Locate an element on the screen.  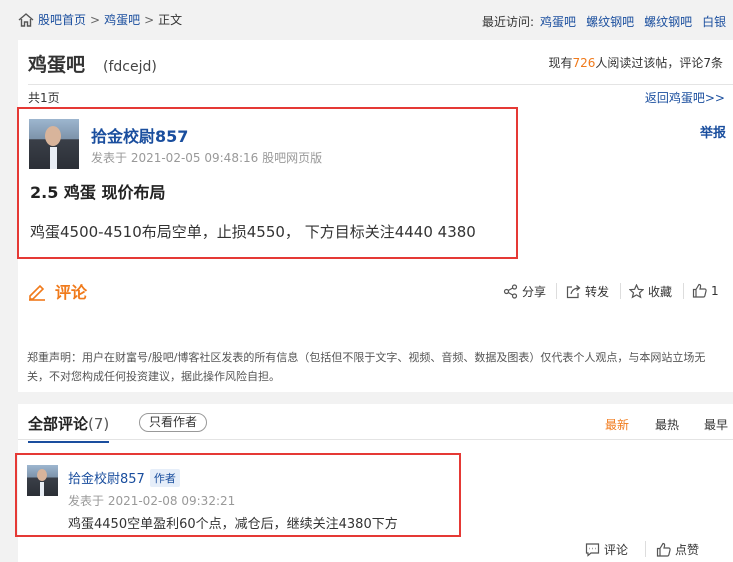
comment-author-link: 拾金校尉857 is located at coordinates (106, 477).